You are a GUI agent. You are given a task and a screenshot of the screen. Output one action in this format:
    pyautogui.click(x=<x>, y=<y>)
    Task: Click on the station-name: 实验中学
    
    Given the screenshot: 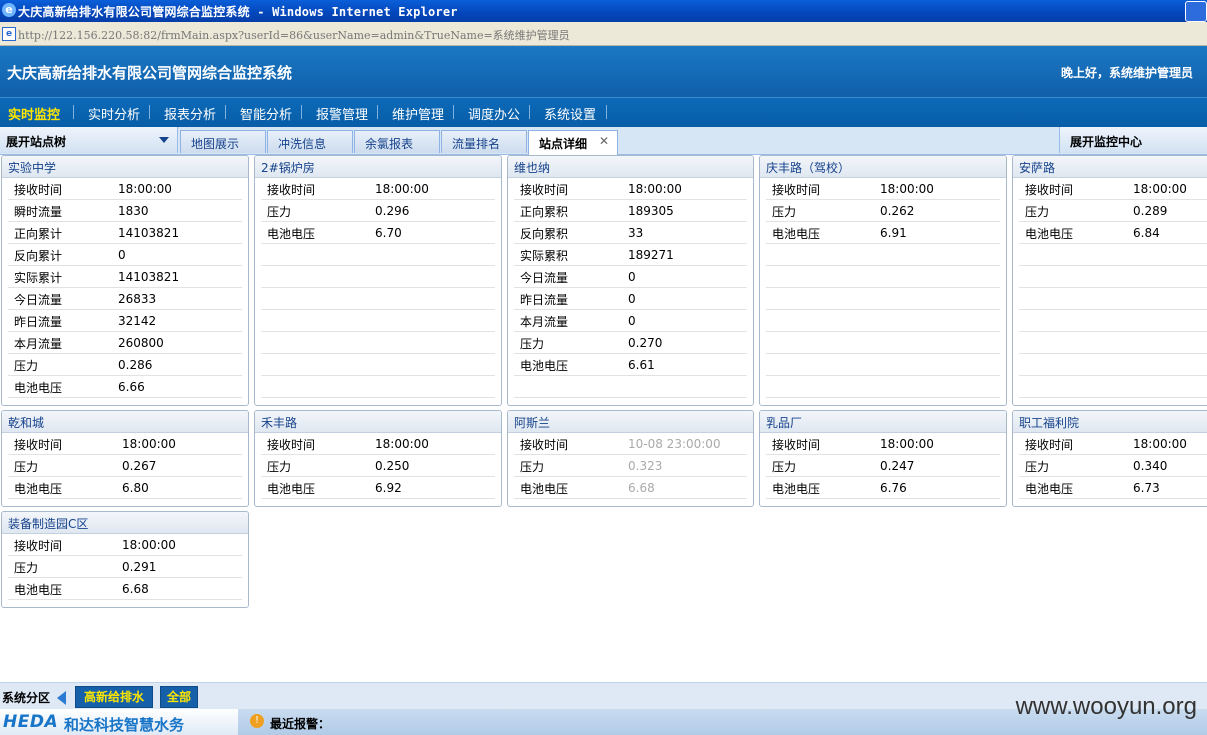 What is the action you would take?
    pyautogui.click(x=32, y=168)
    